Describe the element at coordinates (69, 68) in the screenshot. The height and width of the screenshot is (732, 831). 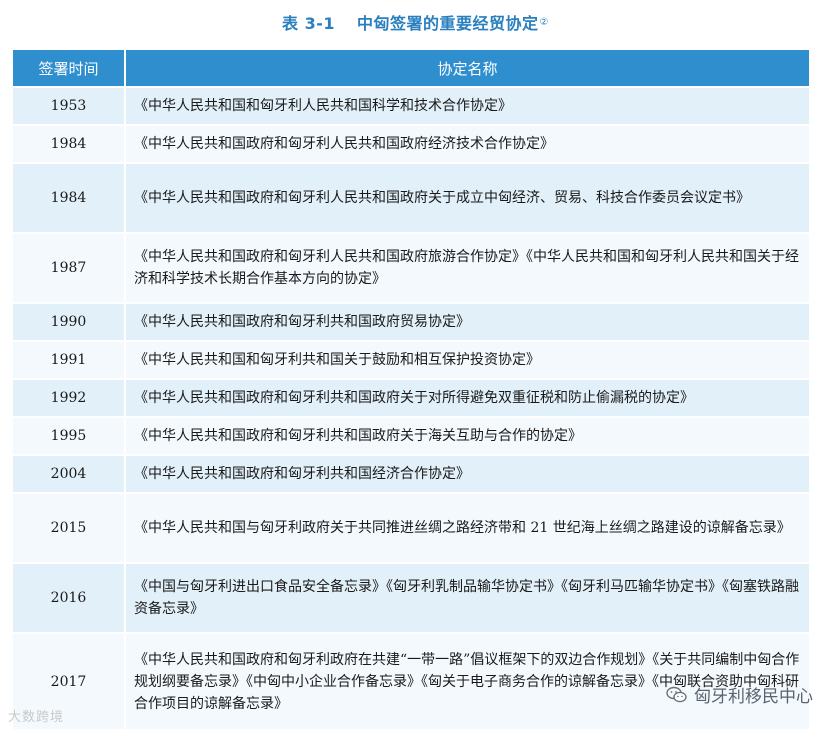
I see `header-sign-date: 签署时间` at that location.